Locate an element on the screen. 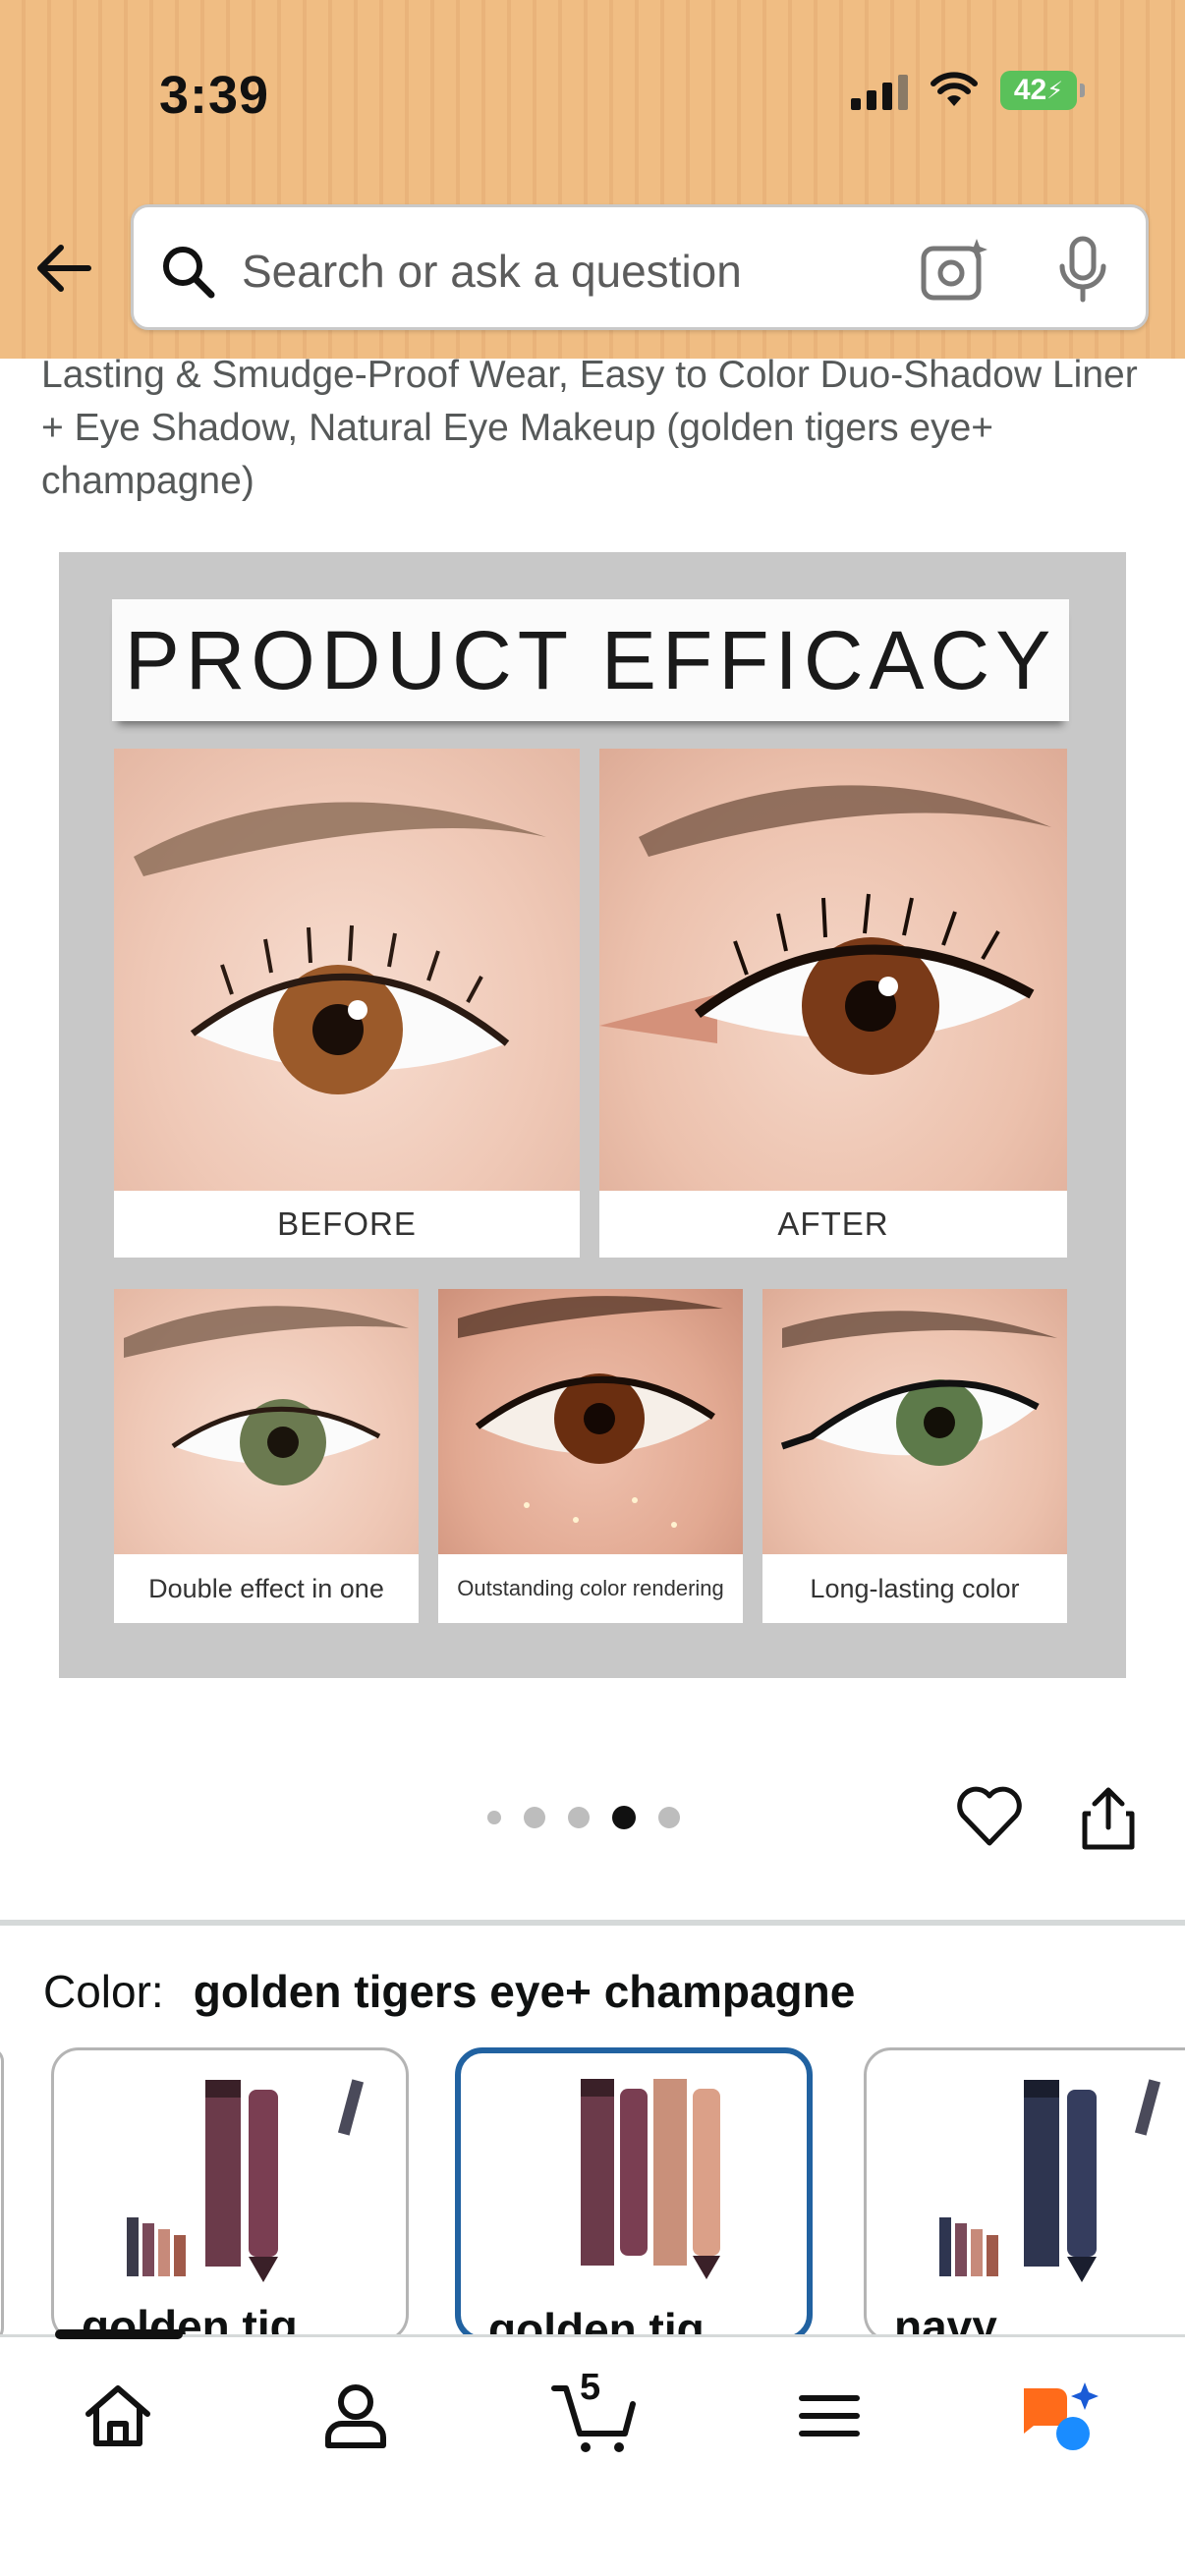  before-label: BEFORE is located at coordinates (347, 1223).